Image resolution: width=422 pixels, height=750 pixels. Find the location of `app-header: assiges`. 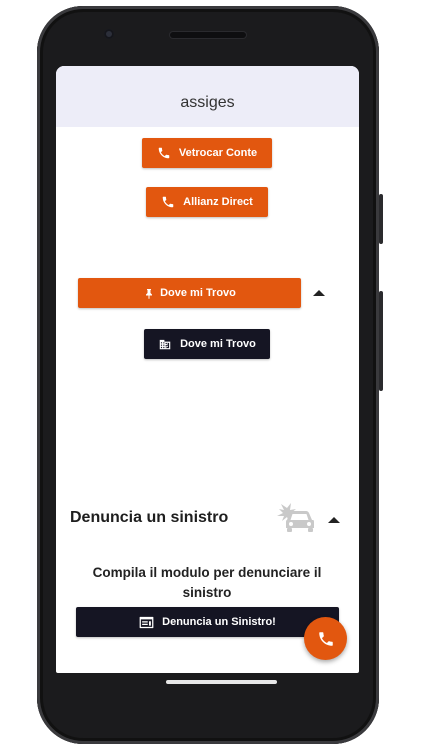

app-header: assiges is located at coordinates (207, 96).